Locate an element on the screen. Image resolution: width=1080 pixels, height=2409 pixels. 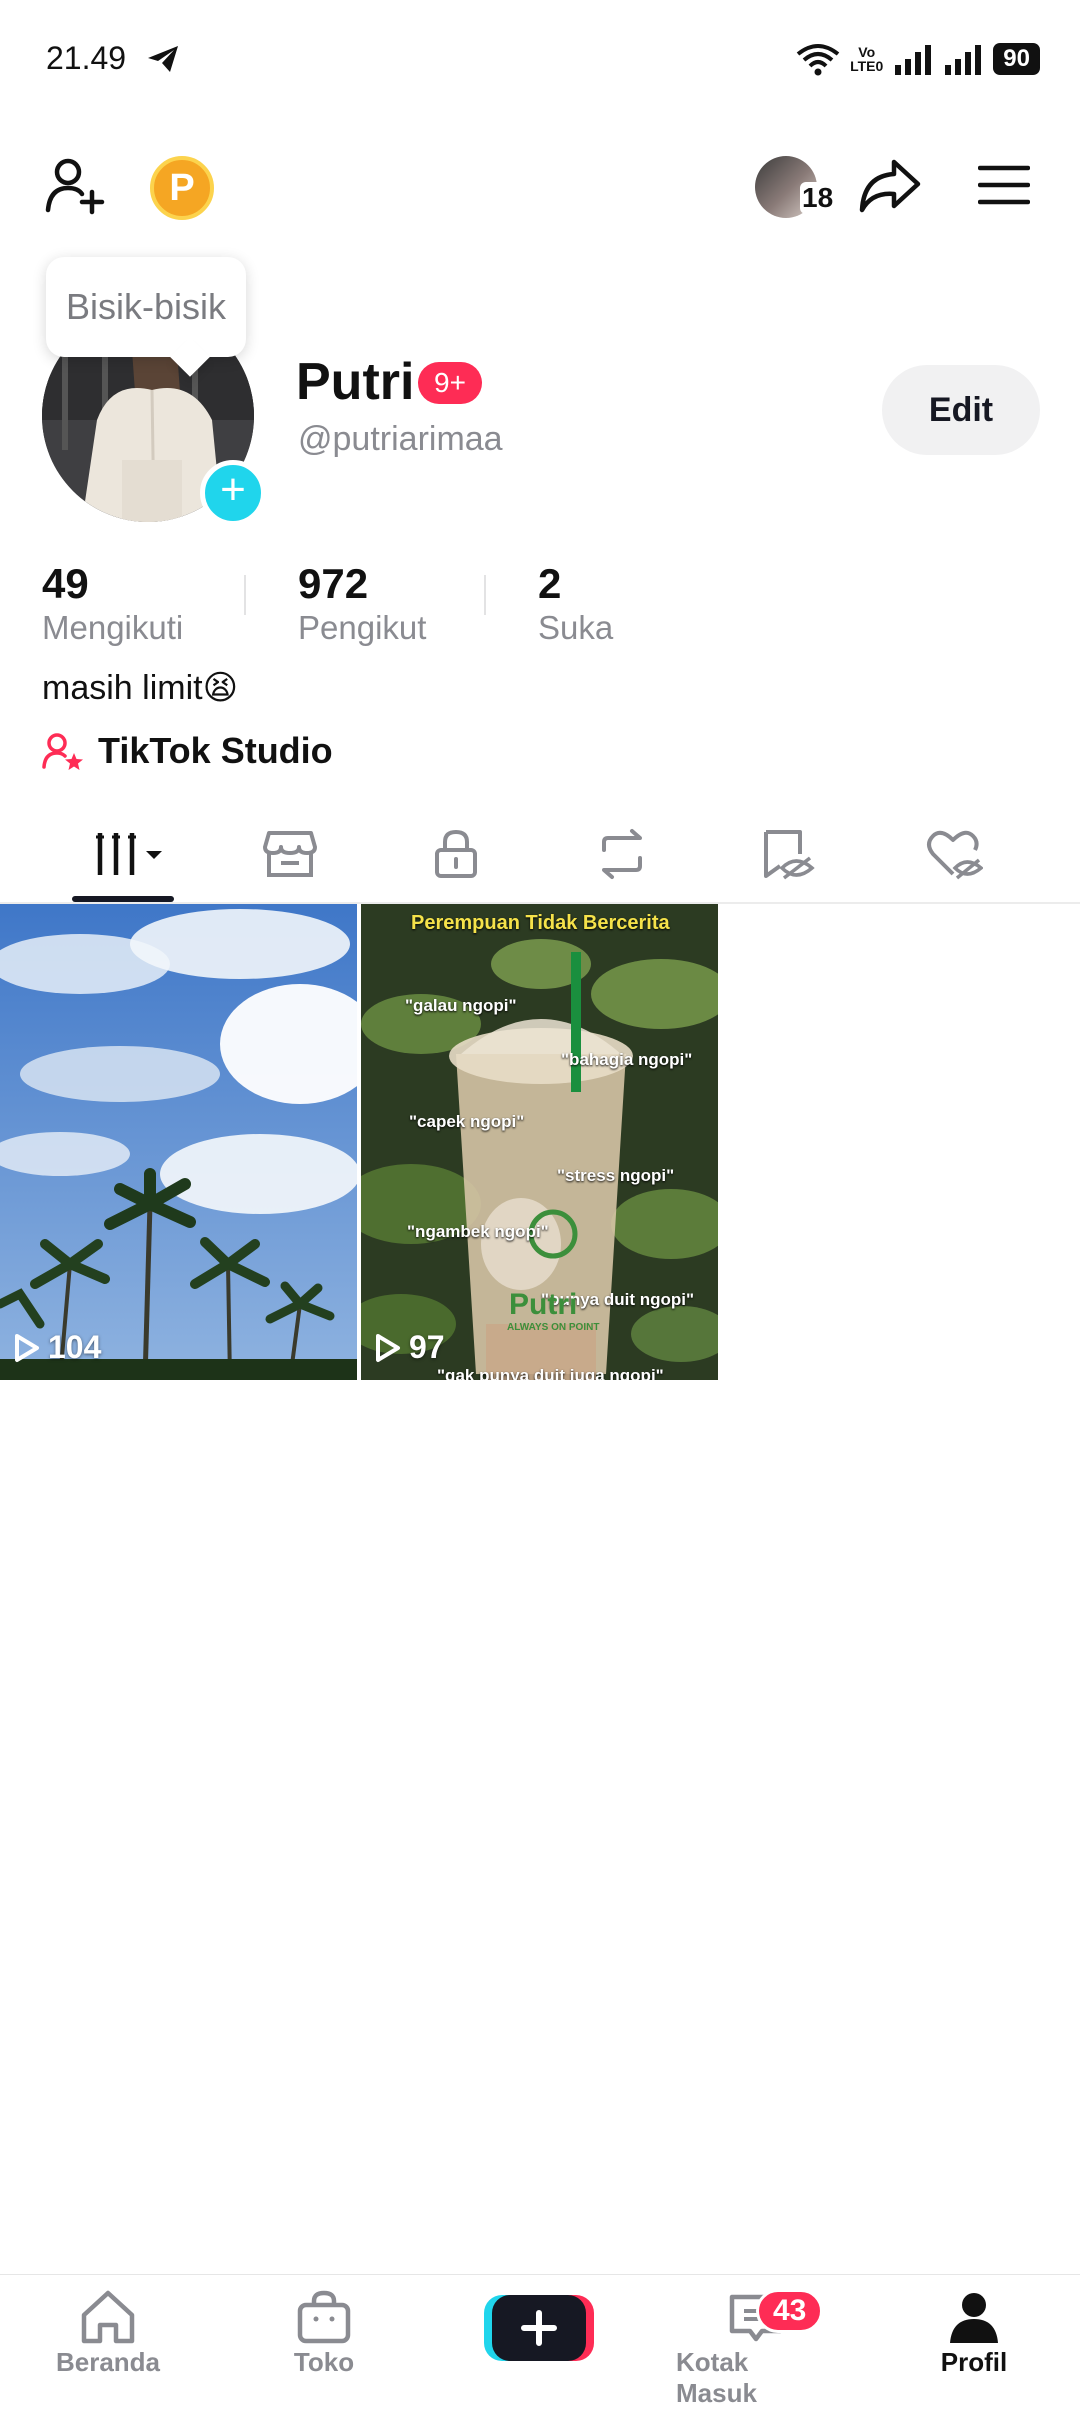
studio-icon is located at coordinates (62, 751).